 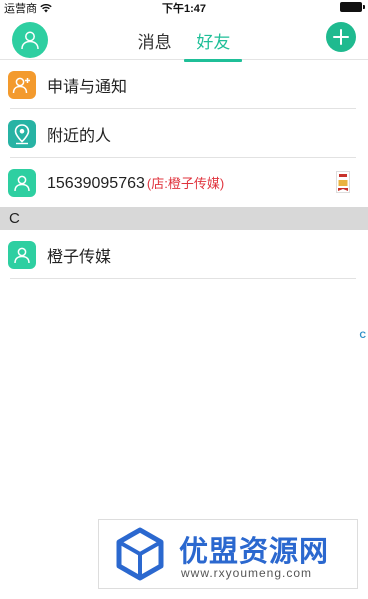 I want to click on watermark: 优盟资源网 www.rxyoumeng.com, so click(x=228, y=554).